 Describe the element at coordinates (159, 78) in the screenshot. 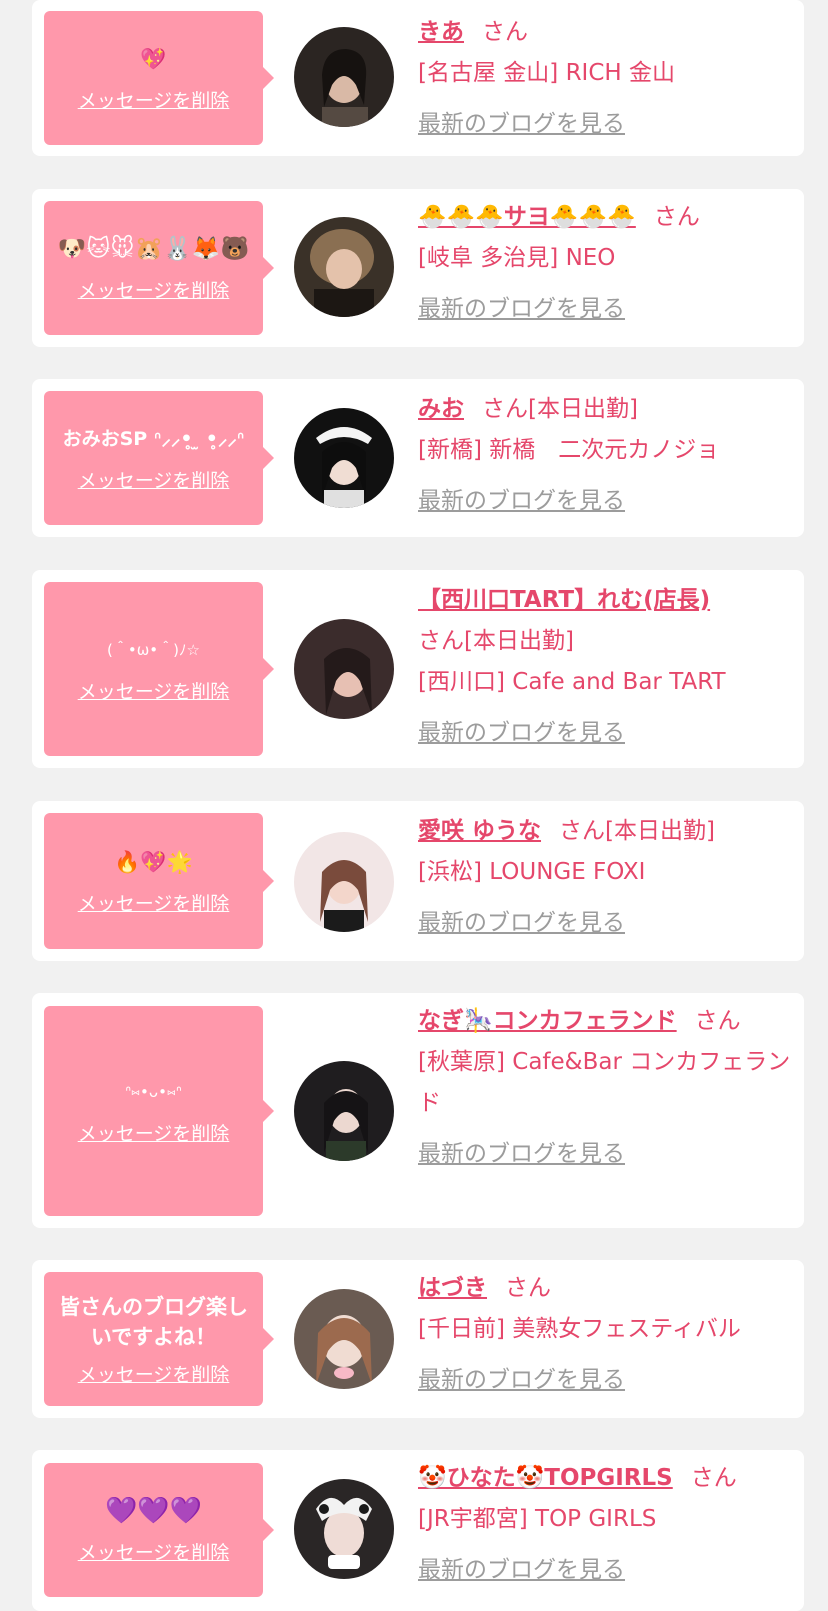

I see `message-bubble: 💖 メッセージを削除` at that location.